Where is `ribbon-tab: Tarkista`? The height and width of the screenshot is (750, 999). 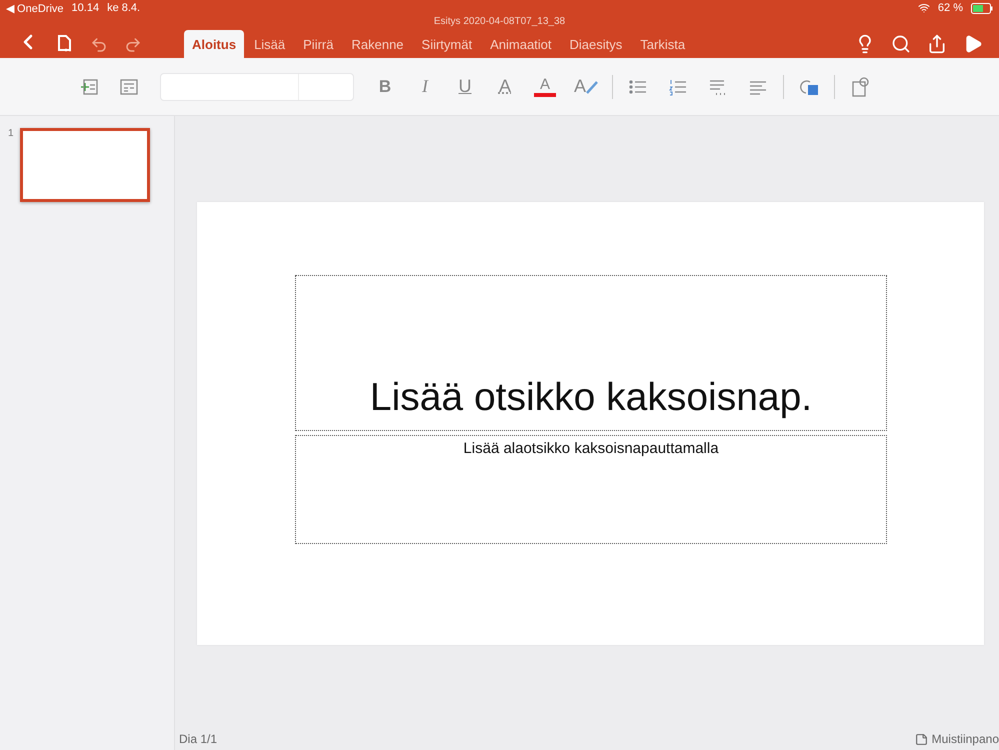 ribbon-tab: Tarkista is located at coordinates (663, 44).